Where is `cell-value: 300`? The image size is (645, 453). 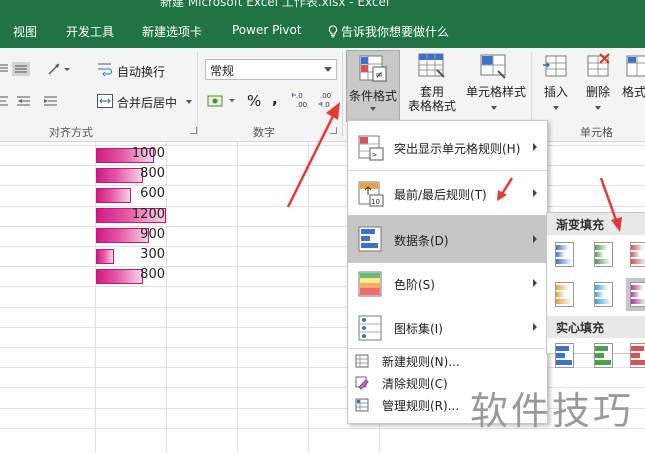
cell-value: 300 is located at coordinates (131, 254).